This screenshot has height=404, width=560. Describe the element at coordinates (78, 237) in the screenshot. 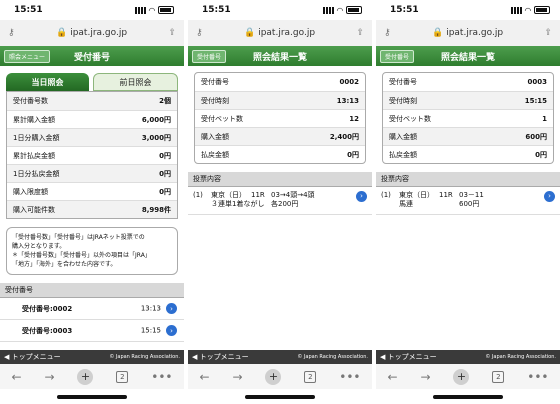

I see `note-line: 「受付番号数」「受付番号」はJRAネット投票での` at that location.